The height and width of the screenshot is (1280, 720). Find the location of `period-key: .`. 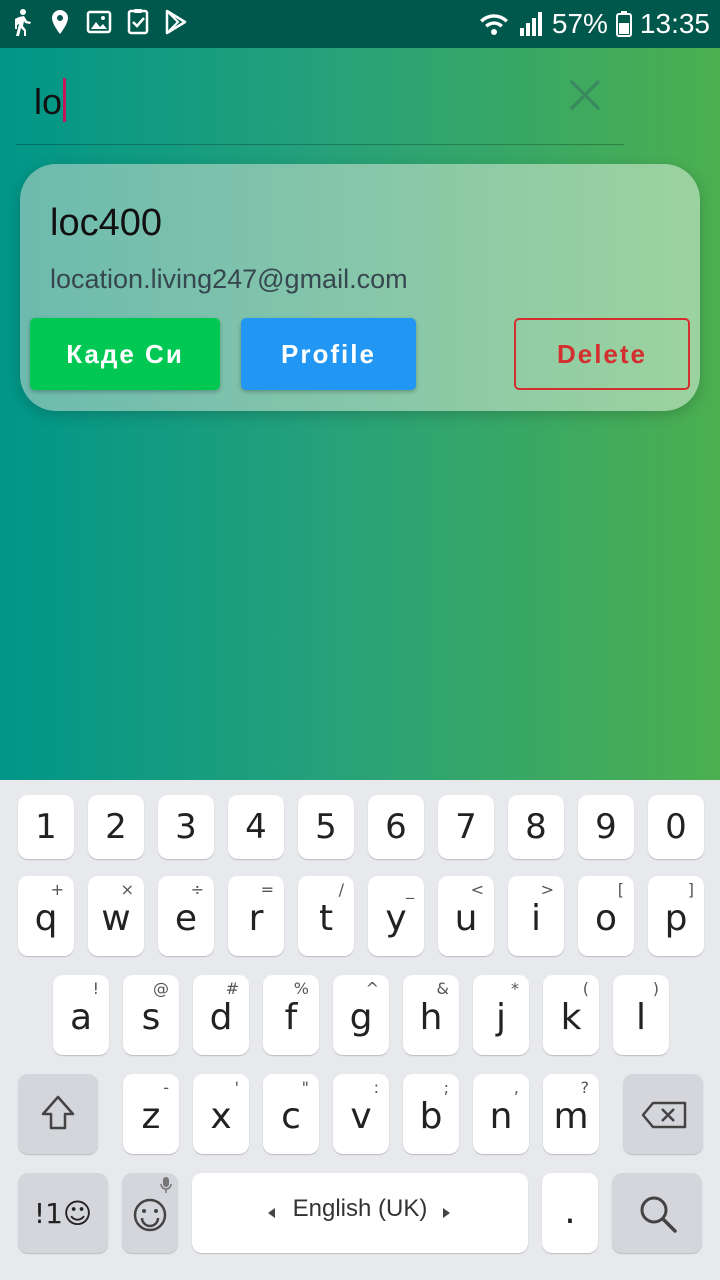

period-key: . is located at coordinates (570, 1213).